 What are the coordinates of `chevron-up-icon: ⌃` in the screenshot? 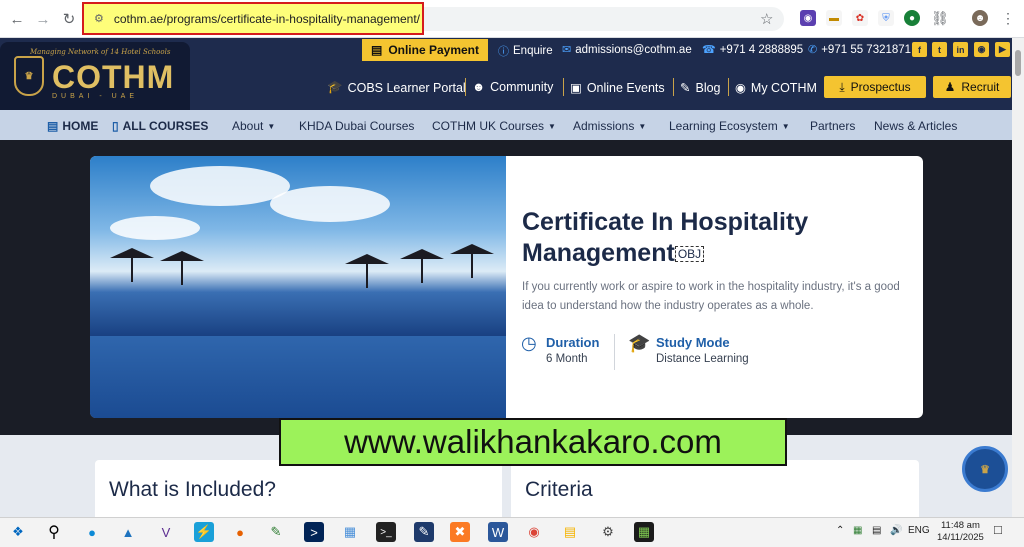 It's located at (840, 530).